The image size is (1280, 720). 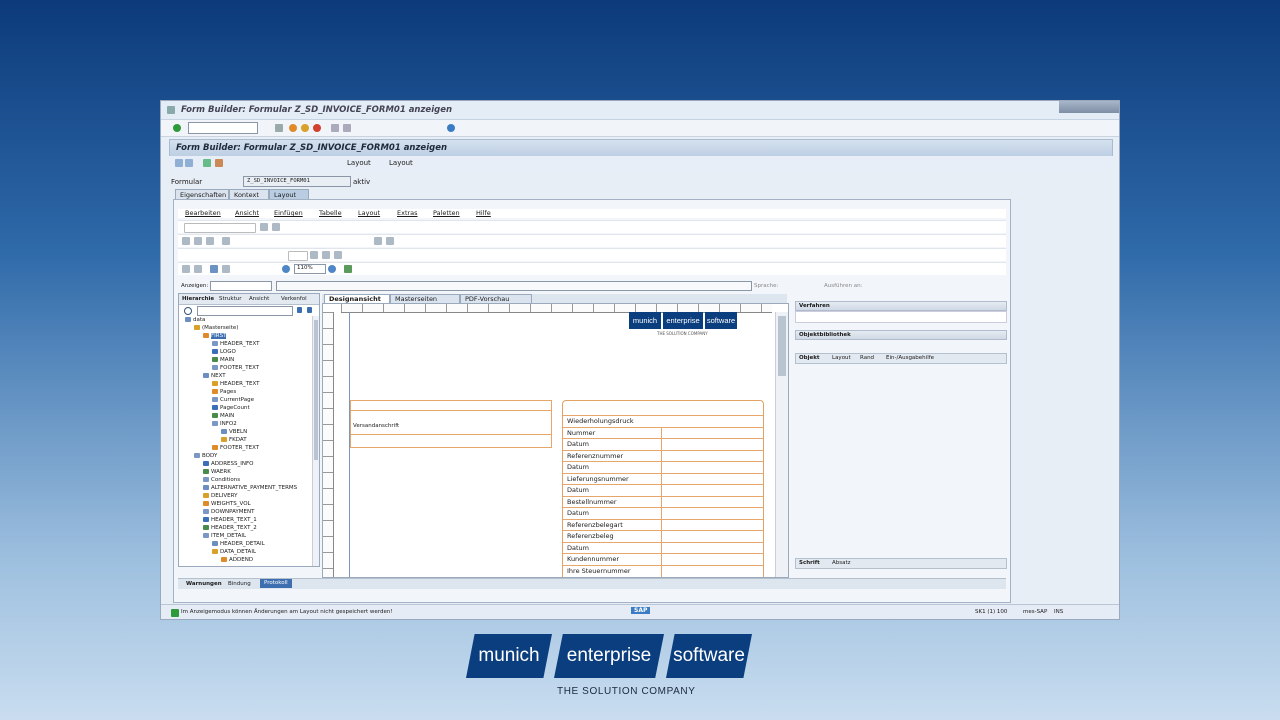 I want to click on menu-bearbeiten: Bearbeiten, so click(x=203, y=213).